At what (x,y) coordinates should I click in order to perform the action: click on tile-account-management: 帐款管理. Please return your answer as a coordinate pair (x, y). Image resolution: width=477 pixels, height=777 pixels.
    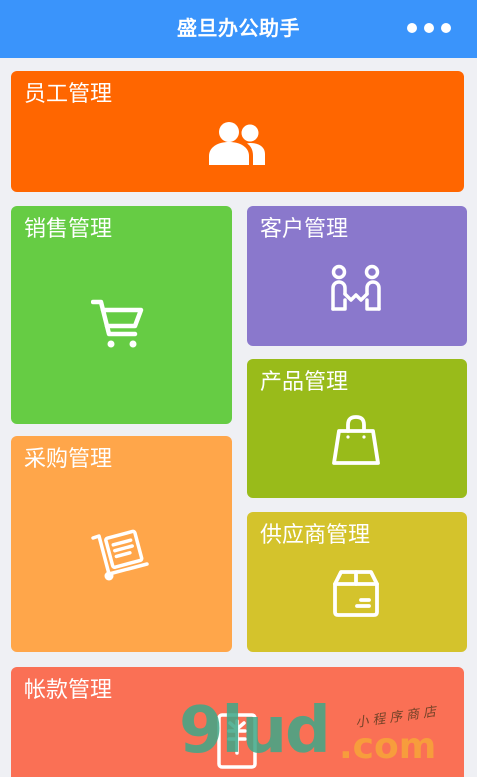
    Looking at the image, I should click on (237, 722).